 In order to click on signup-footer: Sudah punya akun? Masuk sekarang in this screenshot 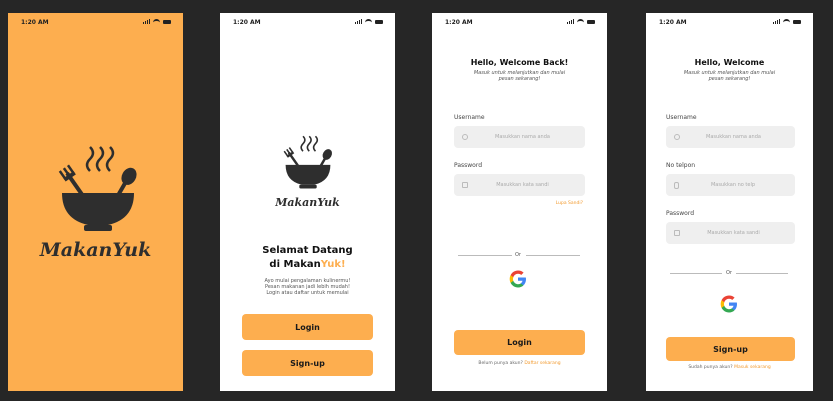, I will do `click(729, 367)`.